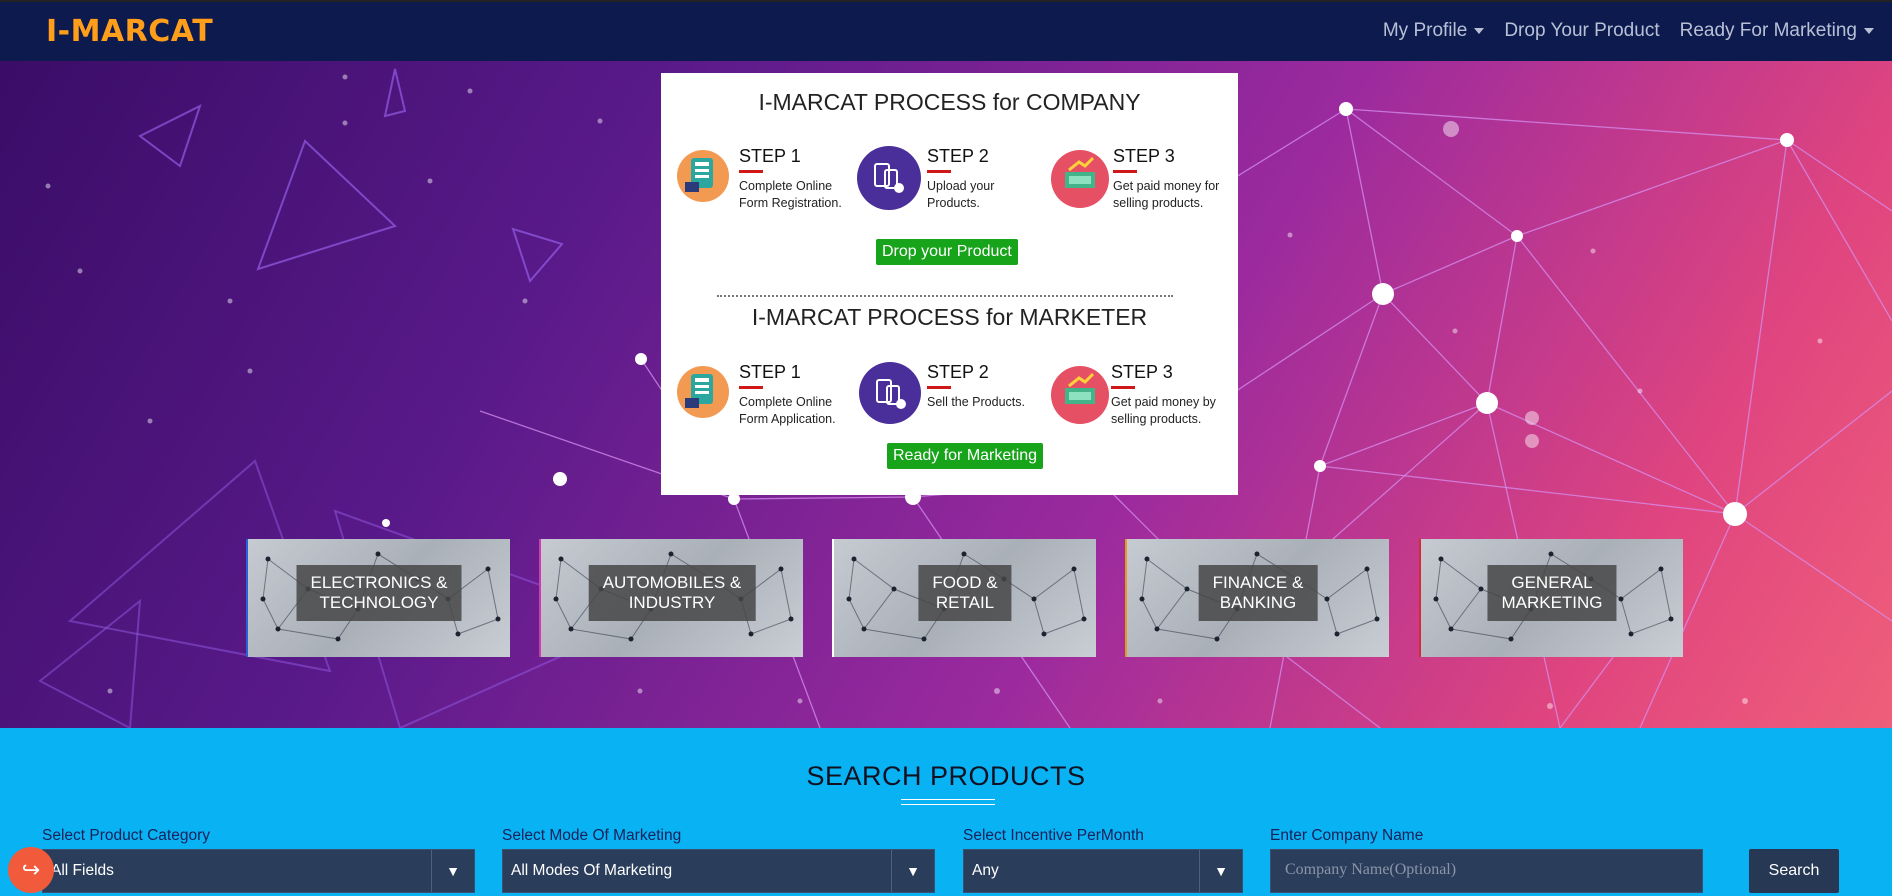 Image resolution: width=1892 pixels, height=896 pixels. I want to click on share-icon: ↪, so click(31, 870).